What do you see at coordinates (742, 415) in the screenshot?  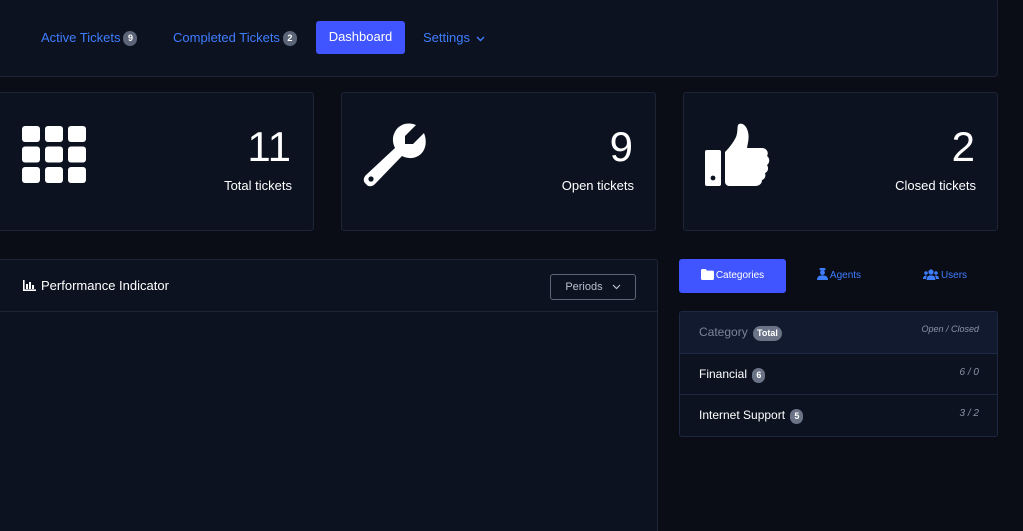 I see `category-label: Internet Support` at bounding box center [742, 415].